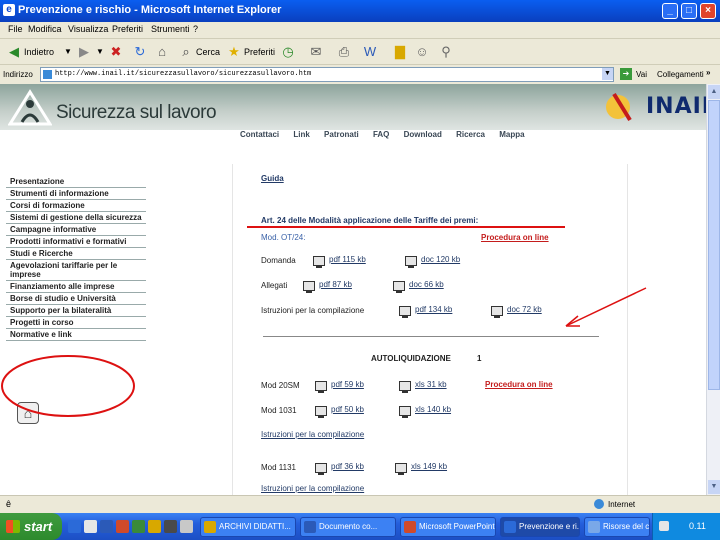  Describe the element at coordinates (127, 29) in the screenshot. I see `menu-favorites: Preferiti` at that location.